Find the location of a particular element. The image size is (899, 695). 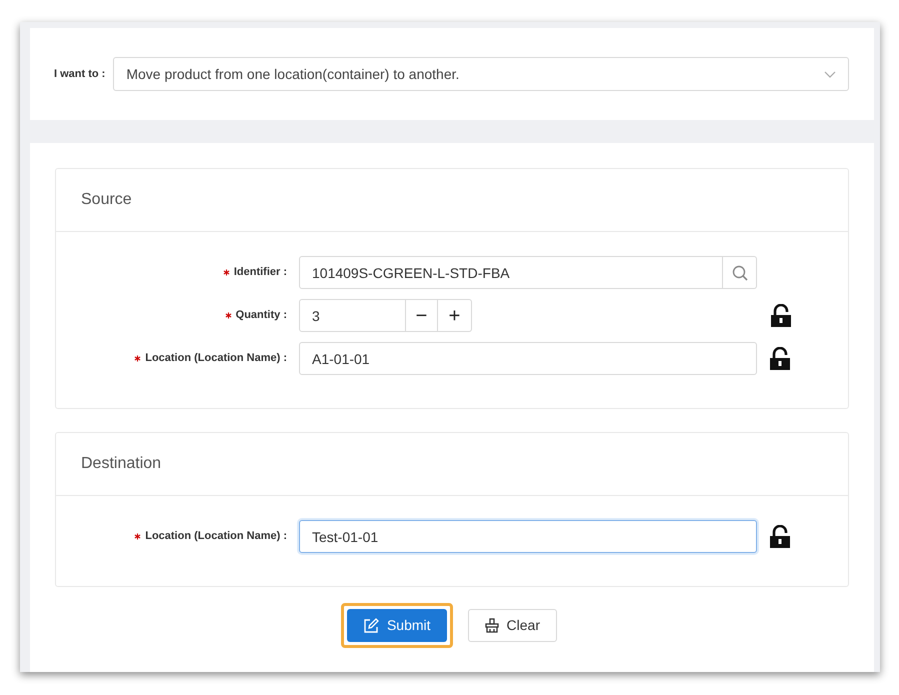

intent-select: Move product from one location(container) to another. is located at coordinates (481, 74).